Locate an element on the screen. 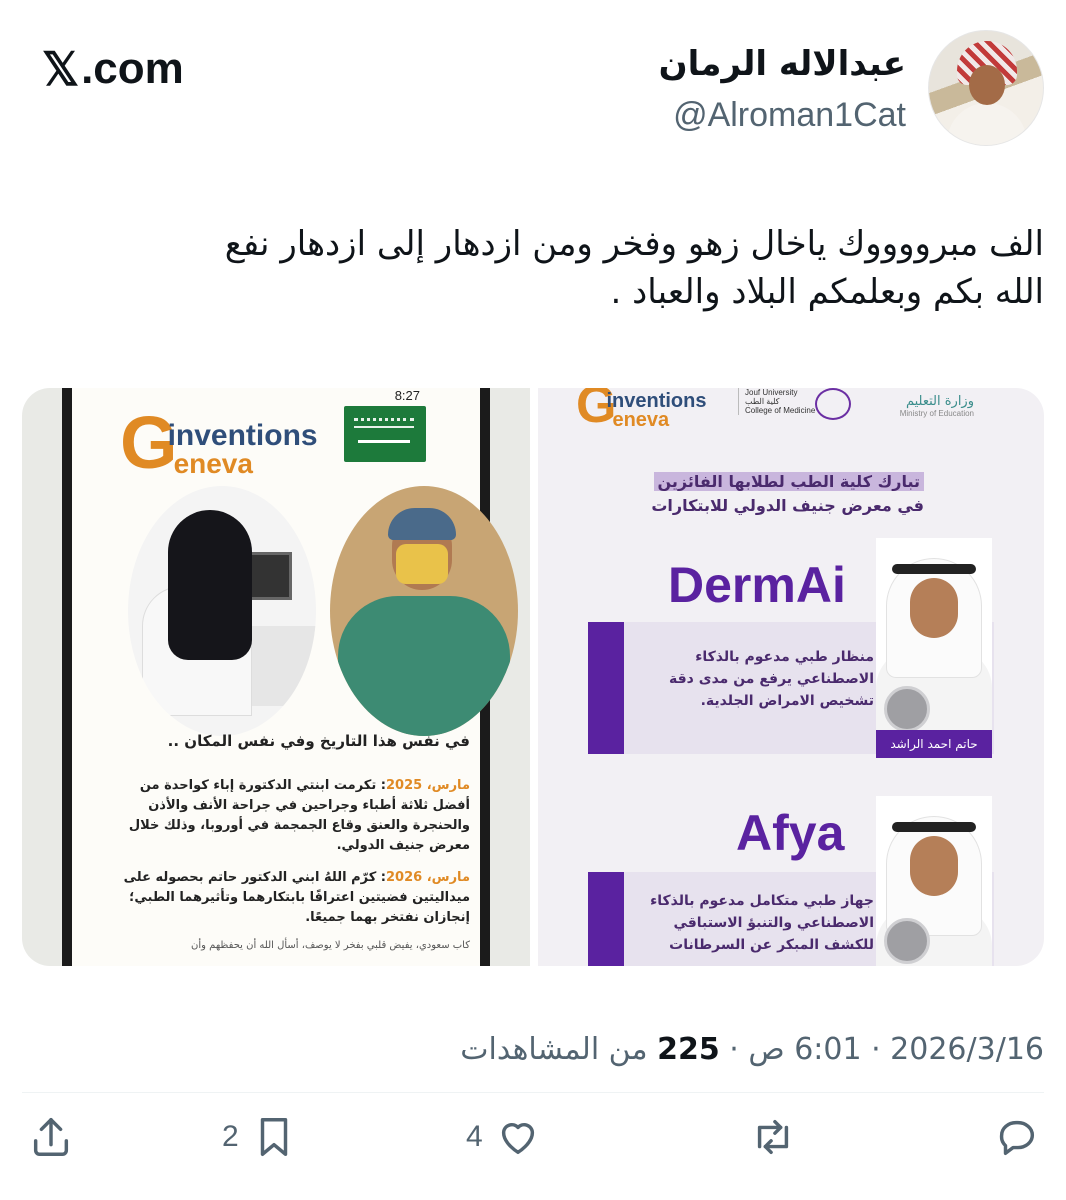  project-name-afya: Afya is located at coordinates (790, 833).